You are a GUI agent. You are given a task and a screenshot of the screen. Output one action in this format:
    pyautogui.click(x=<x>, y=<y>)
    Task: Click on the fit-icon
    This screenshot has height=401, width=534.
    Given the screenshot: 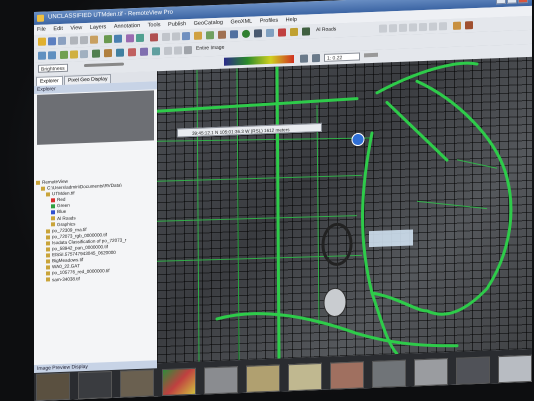 What is the action you would take?
    pyautogui.click(x=168, y=51)
    